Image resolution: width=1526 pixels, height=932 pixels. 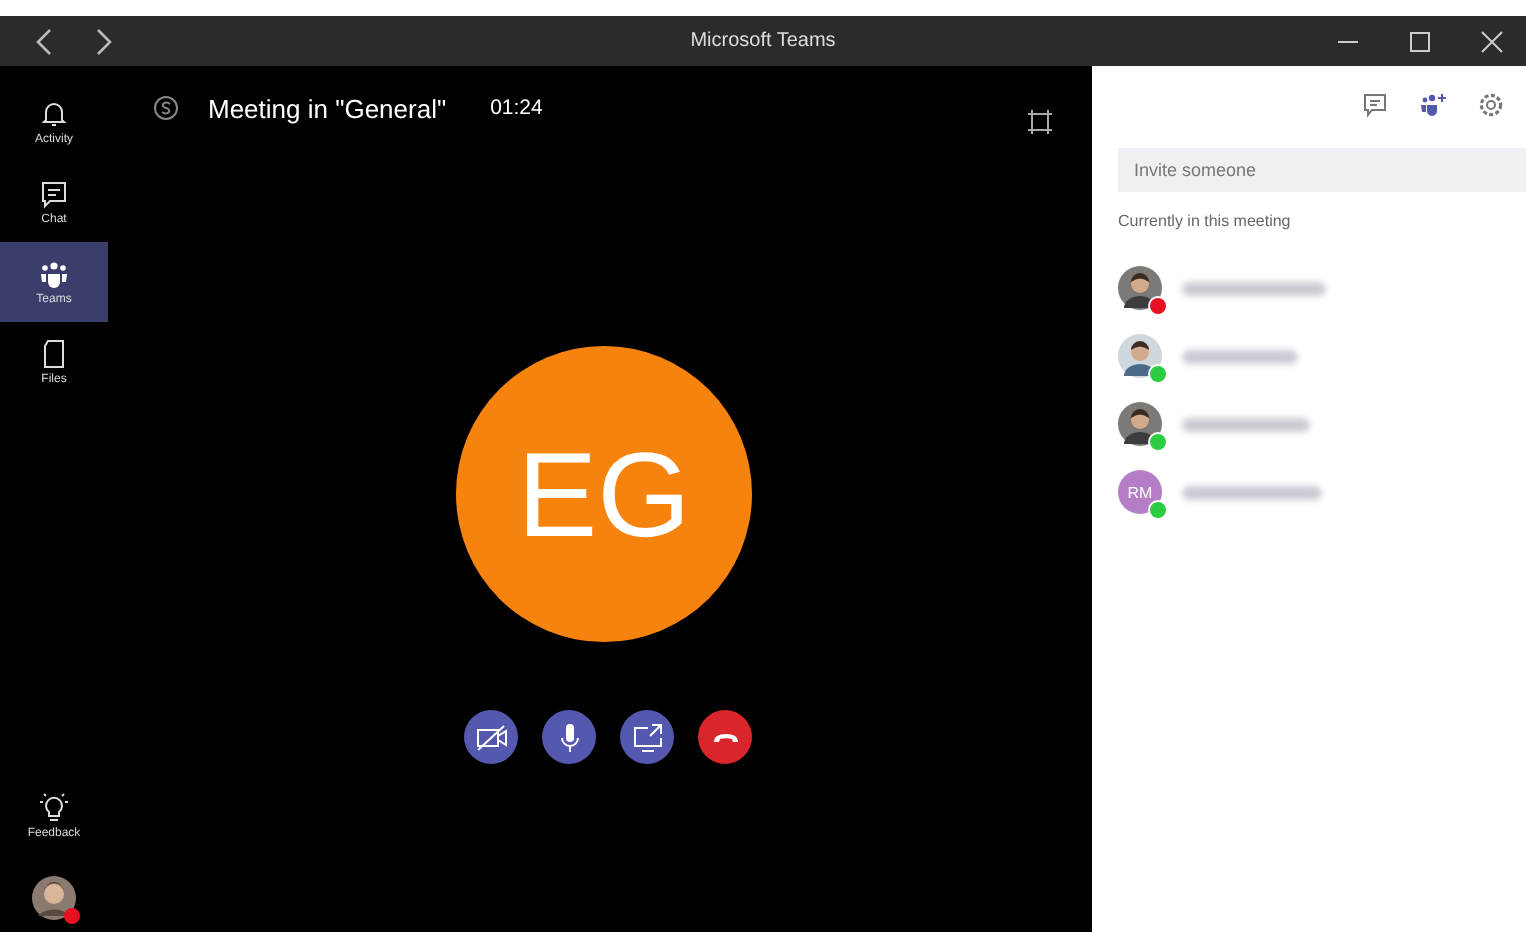 I want to click on fullscreen-button, so click(x=1040, y=122).